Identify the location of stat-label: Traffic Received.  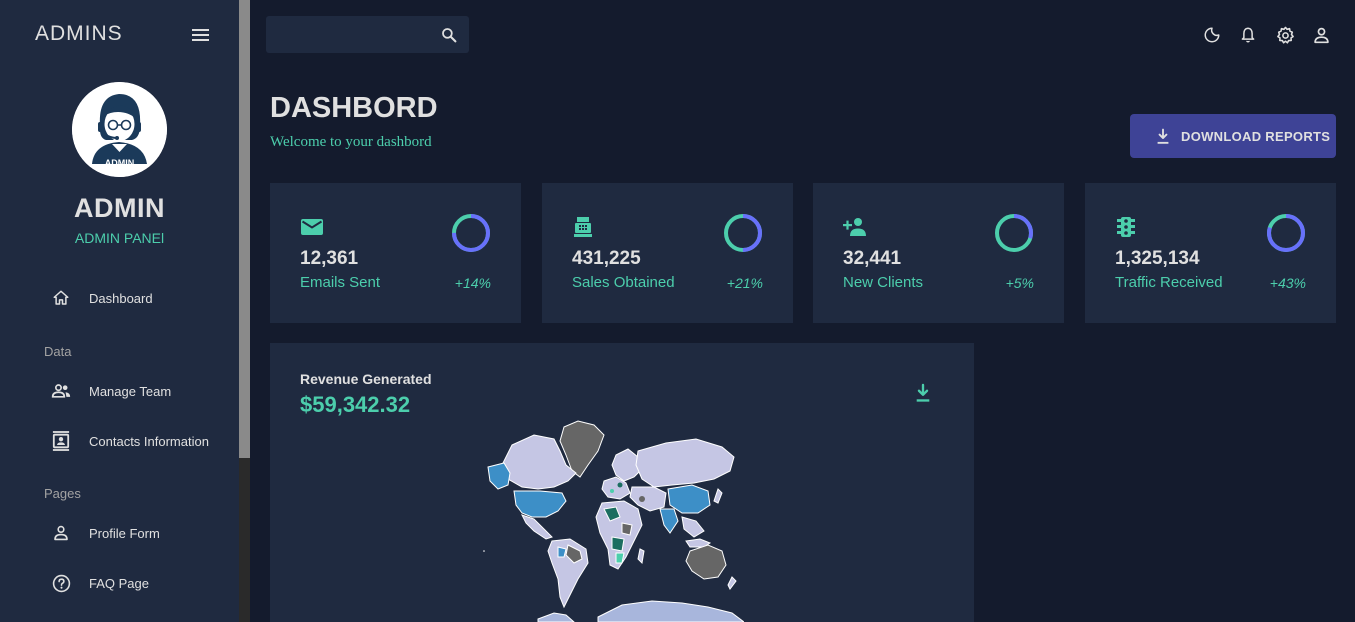
(1169, 282).